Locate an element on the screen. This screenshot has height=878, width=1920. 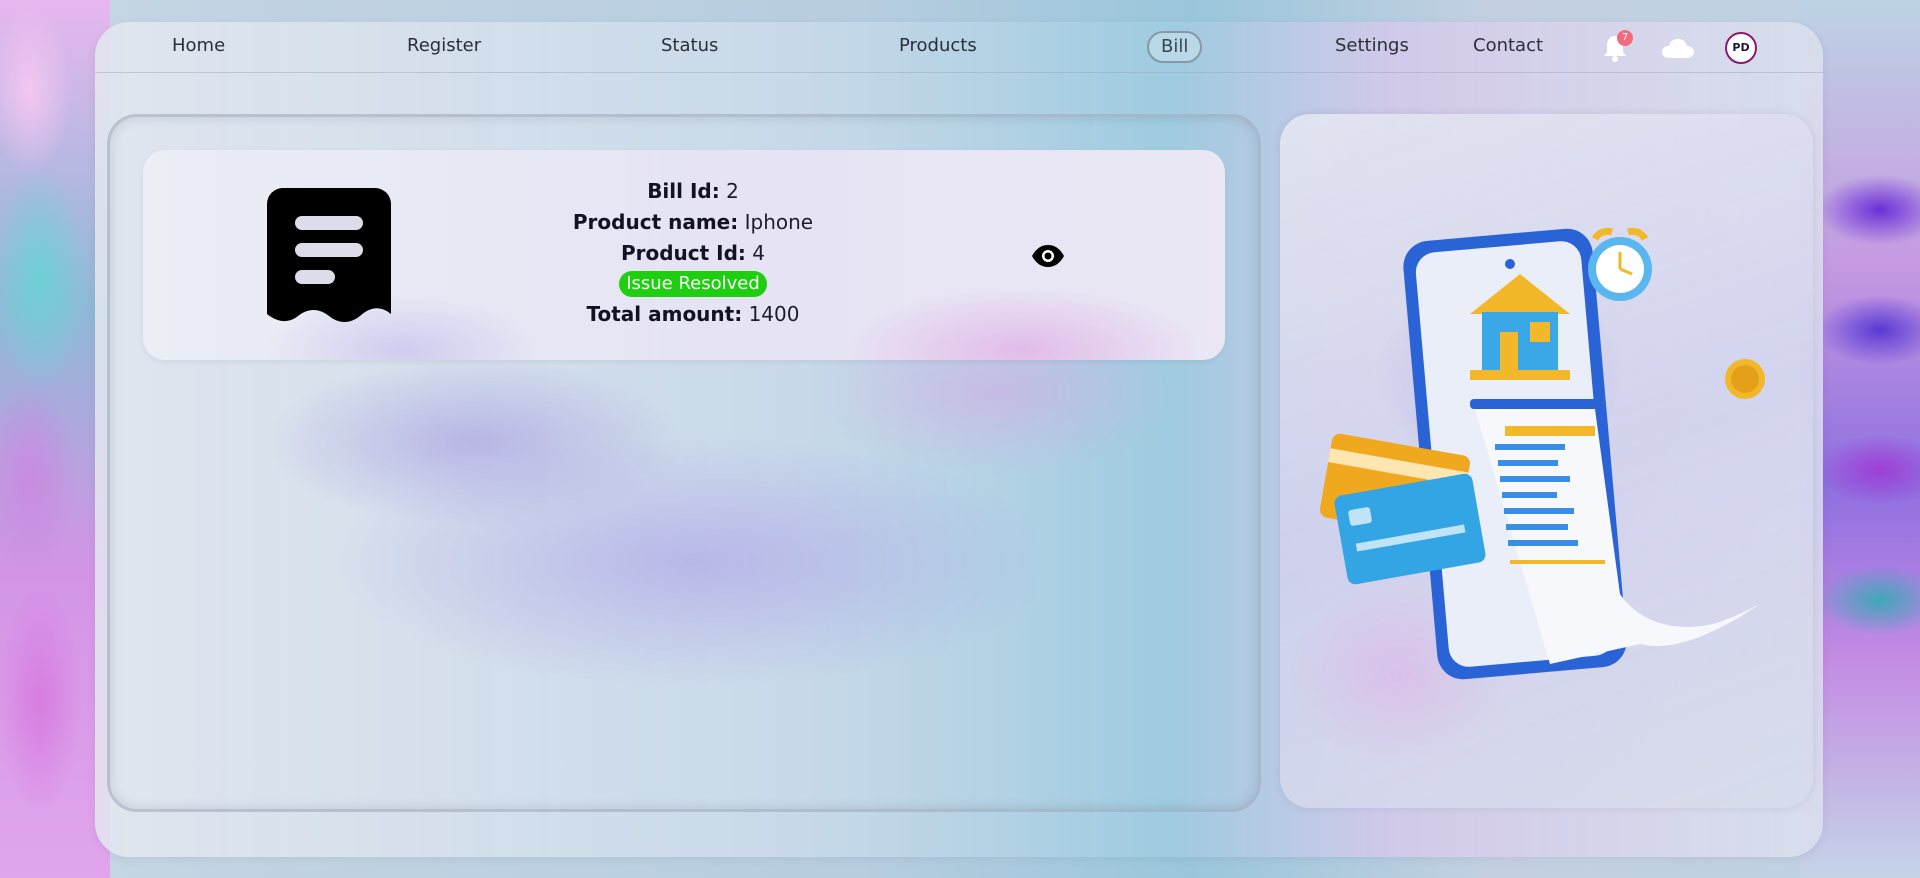
total-amount-row: Total amount: 1400 is located at coordinates (693, 314).